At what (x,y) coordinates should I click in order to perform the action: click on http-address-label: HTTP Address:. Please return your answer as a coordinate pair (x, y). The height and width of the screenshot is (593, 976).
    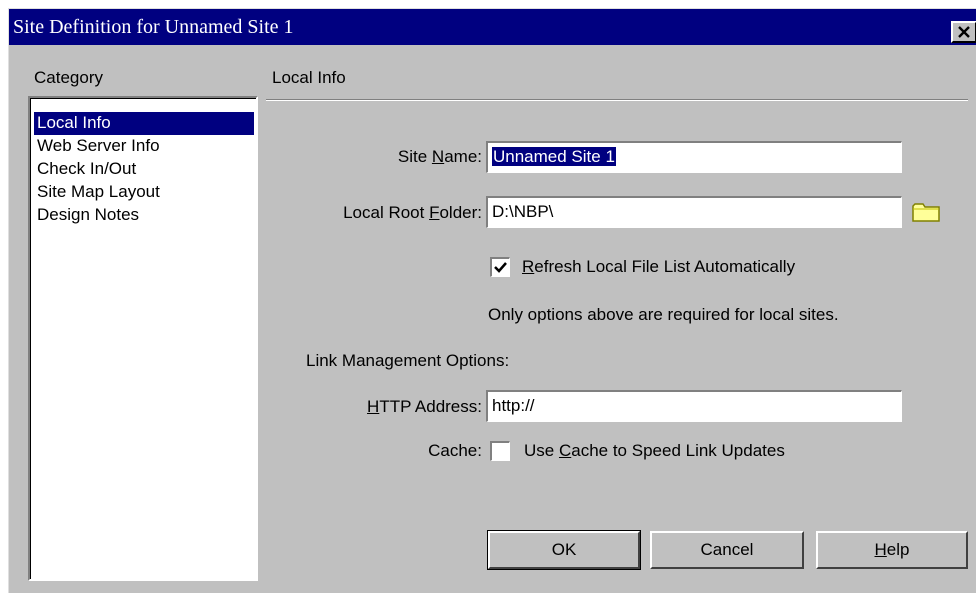
    Looking at the image, I should click on (424, 406).